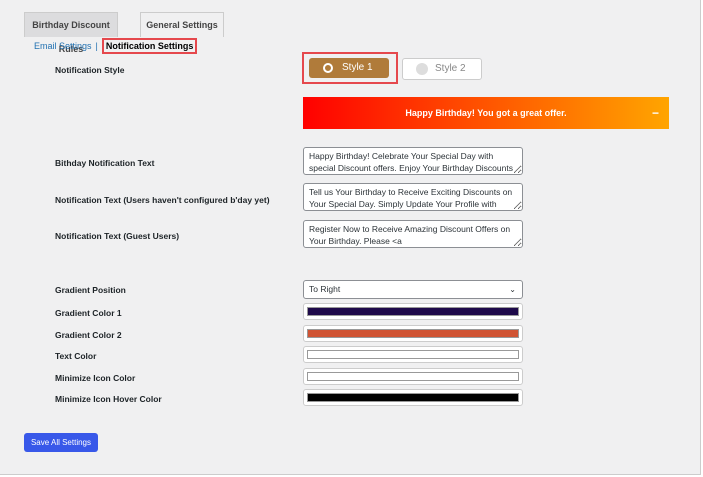 The image size is (703, 477). I want to click on save-all-settings-button: Save All Settings, so click(61, 442).